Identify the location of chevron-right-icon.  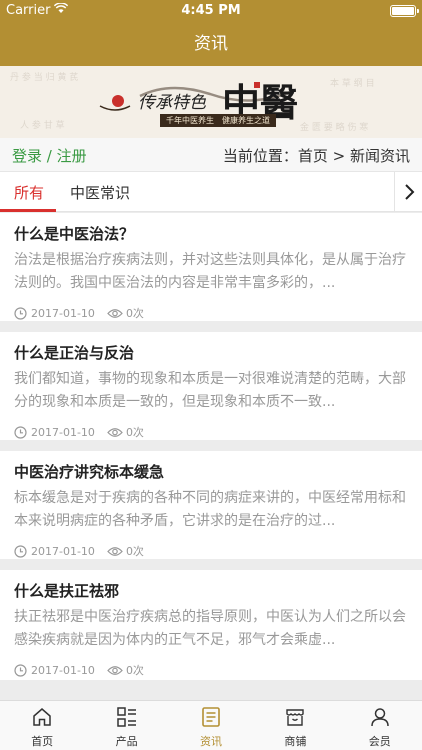
(409, 192).